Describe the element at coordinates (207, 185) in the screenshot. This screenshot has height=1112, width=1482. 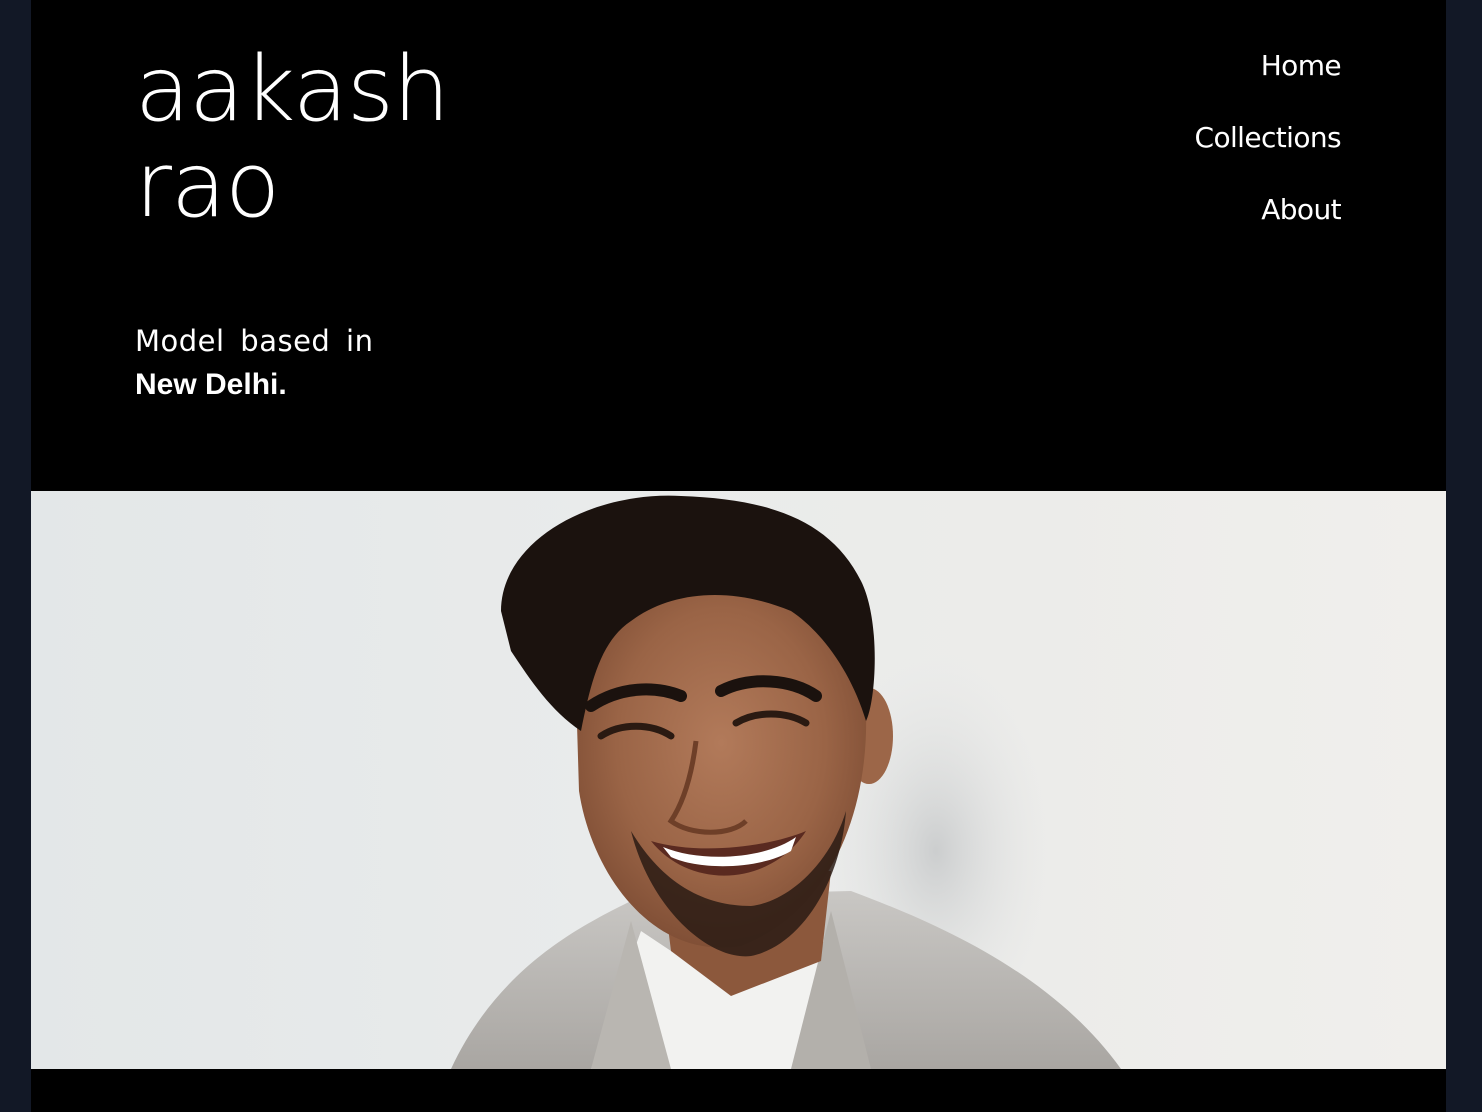
I see `brand-last-name: rao` at that location.